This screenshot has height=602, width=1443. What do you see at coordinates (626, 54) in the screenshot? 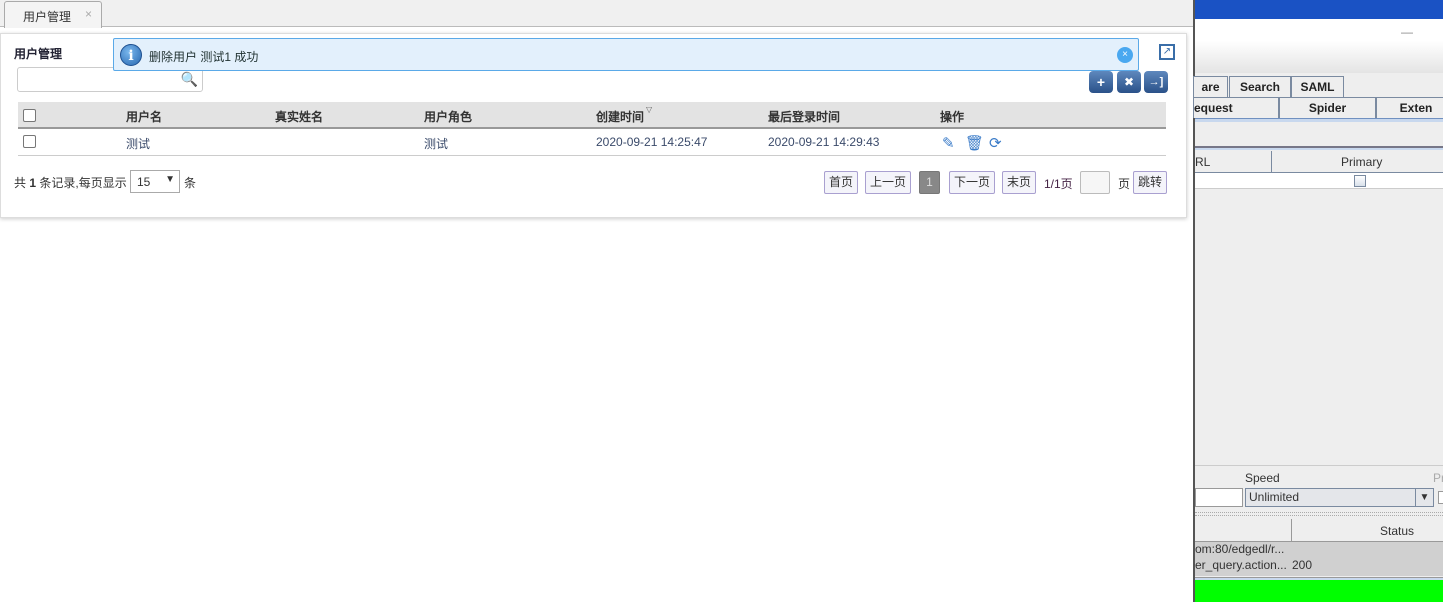
I see `success-notification: i 删除用户 测试1 成功 ×` at bounding box center [626, 54].